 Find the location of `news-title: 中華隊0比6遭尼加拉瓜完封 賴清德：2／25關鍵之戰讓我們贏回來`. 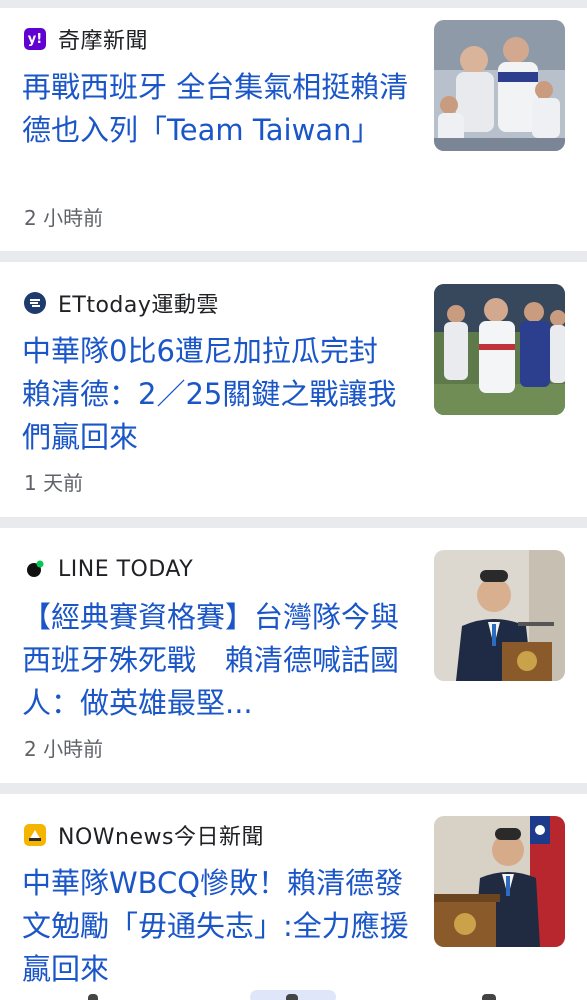

news-title: 中華隊0比6遭尼加拉瓜完封 賴清德：2／25關鍵之戰讓我們贏回來 is located at coordinates (218, 394).